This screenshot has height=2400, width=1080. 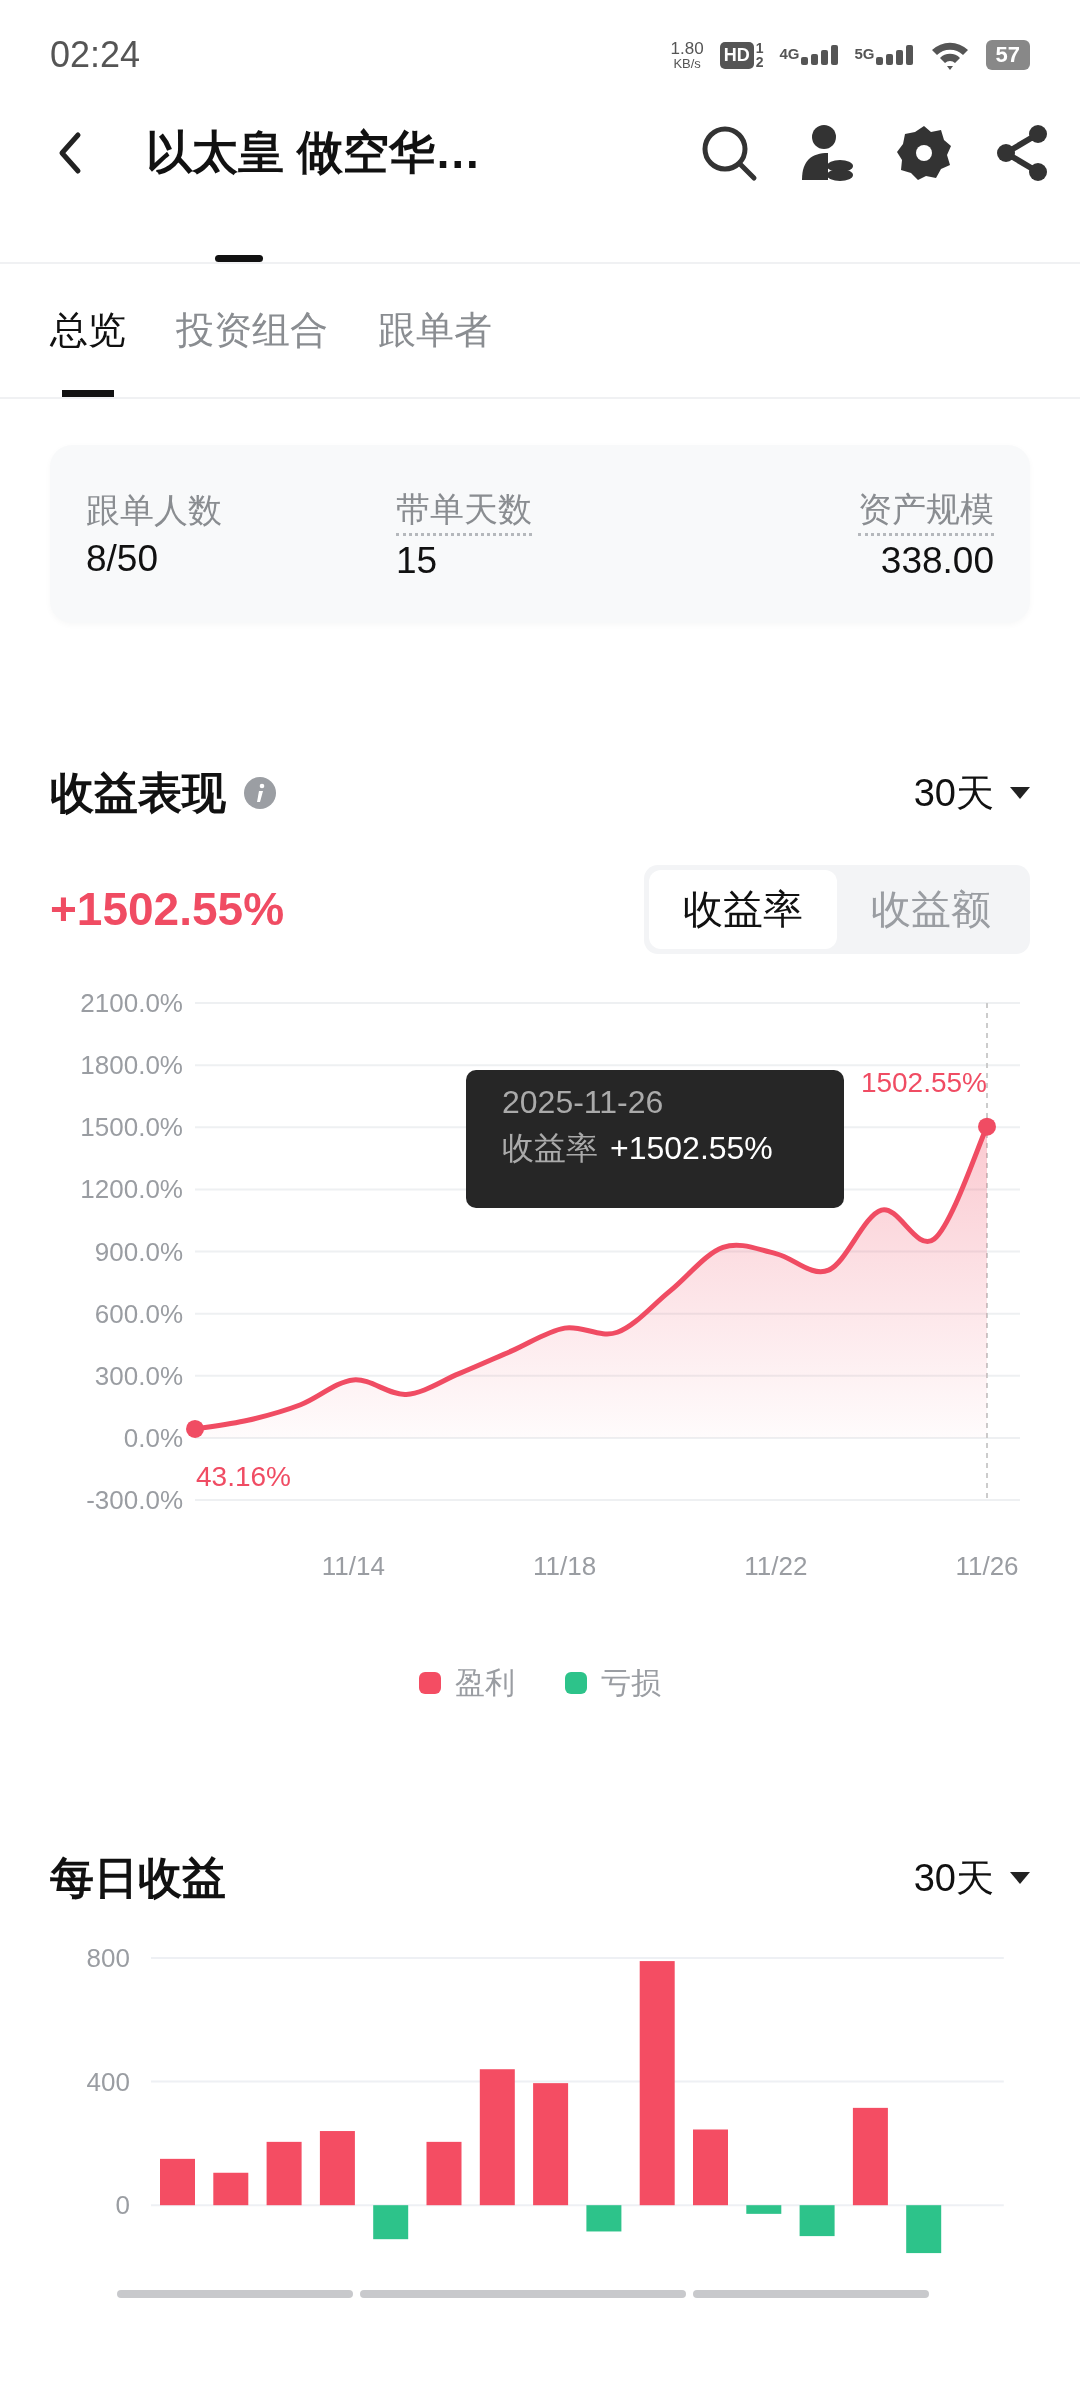 What do you see at coordinates (926, 511) in the screenshot?
I see `stat-label: 资产规模` at bounding box center [926, 511].